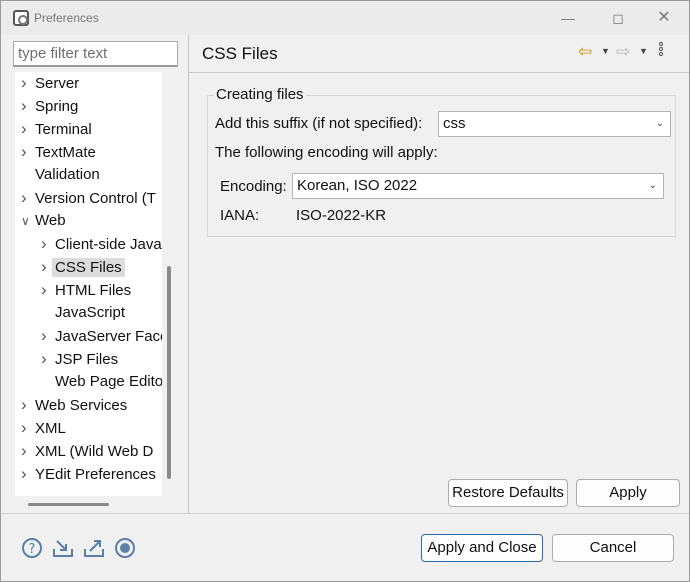 This screenshot has width=690, height=582. I want to click on maximize-icon: ◻, so click(618, 18).